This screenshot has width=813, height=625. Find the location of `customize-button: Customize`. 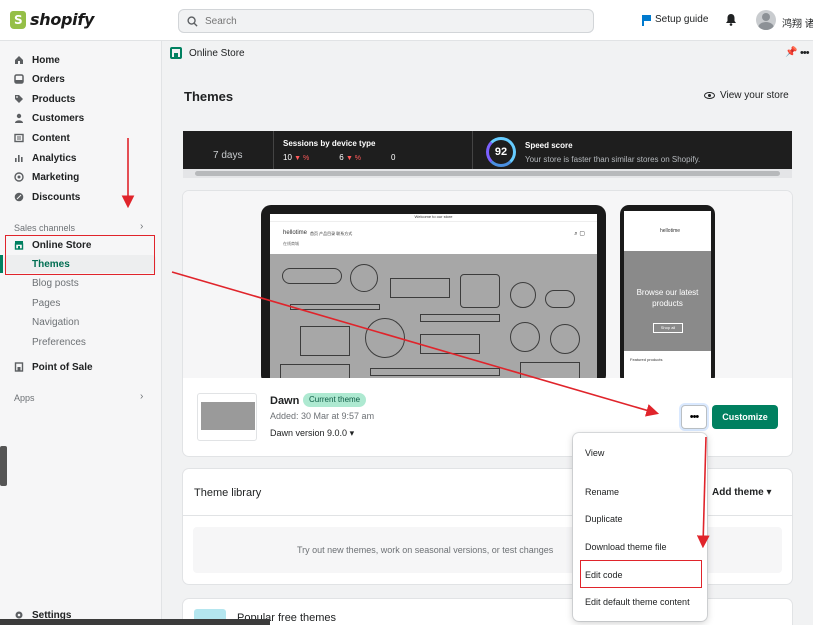

customize-button: Customize is located at coordinates (745, 417).